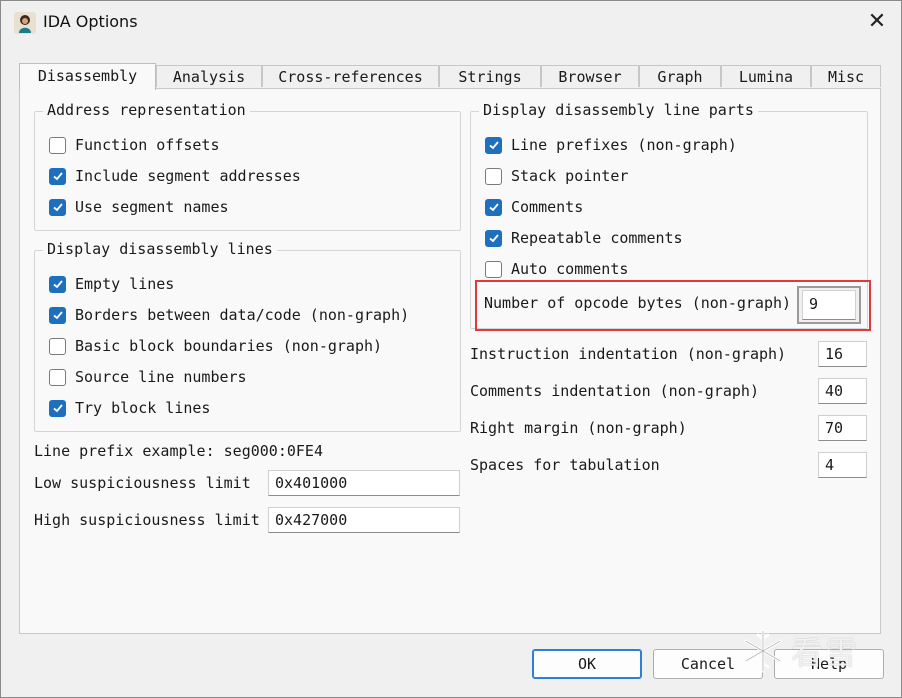 This screenshot has width=902, height=698. I want to click on tab-disassembly: Disassembly, so click(87, 76).